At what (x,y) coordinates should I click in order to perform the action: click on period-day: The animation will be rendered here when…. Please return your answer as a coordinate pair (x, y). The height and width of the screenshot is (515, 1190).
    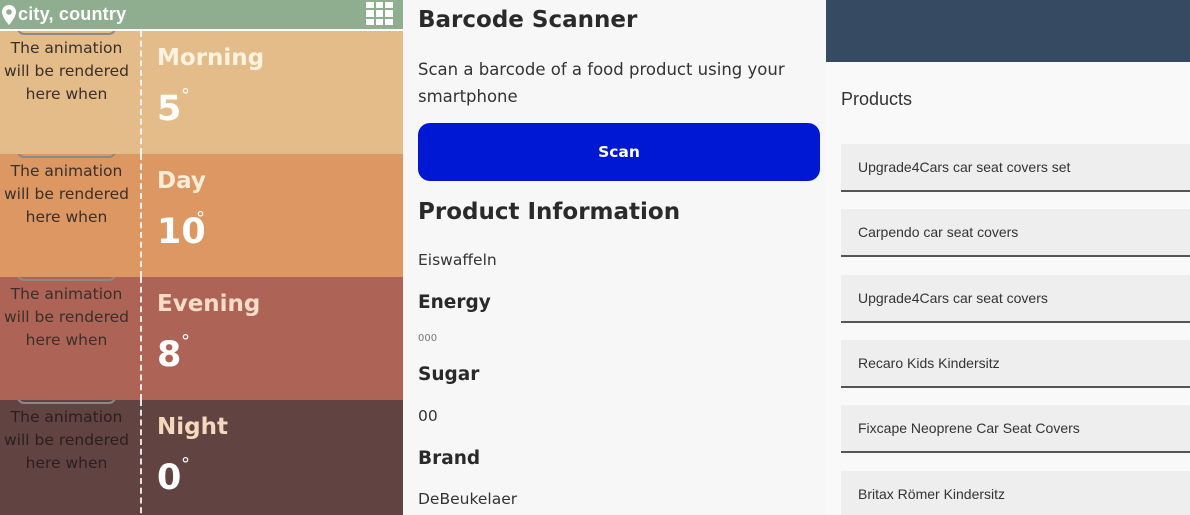
    Looking at the image, I should click on (201, 215).